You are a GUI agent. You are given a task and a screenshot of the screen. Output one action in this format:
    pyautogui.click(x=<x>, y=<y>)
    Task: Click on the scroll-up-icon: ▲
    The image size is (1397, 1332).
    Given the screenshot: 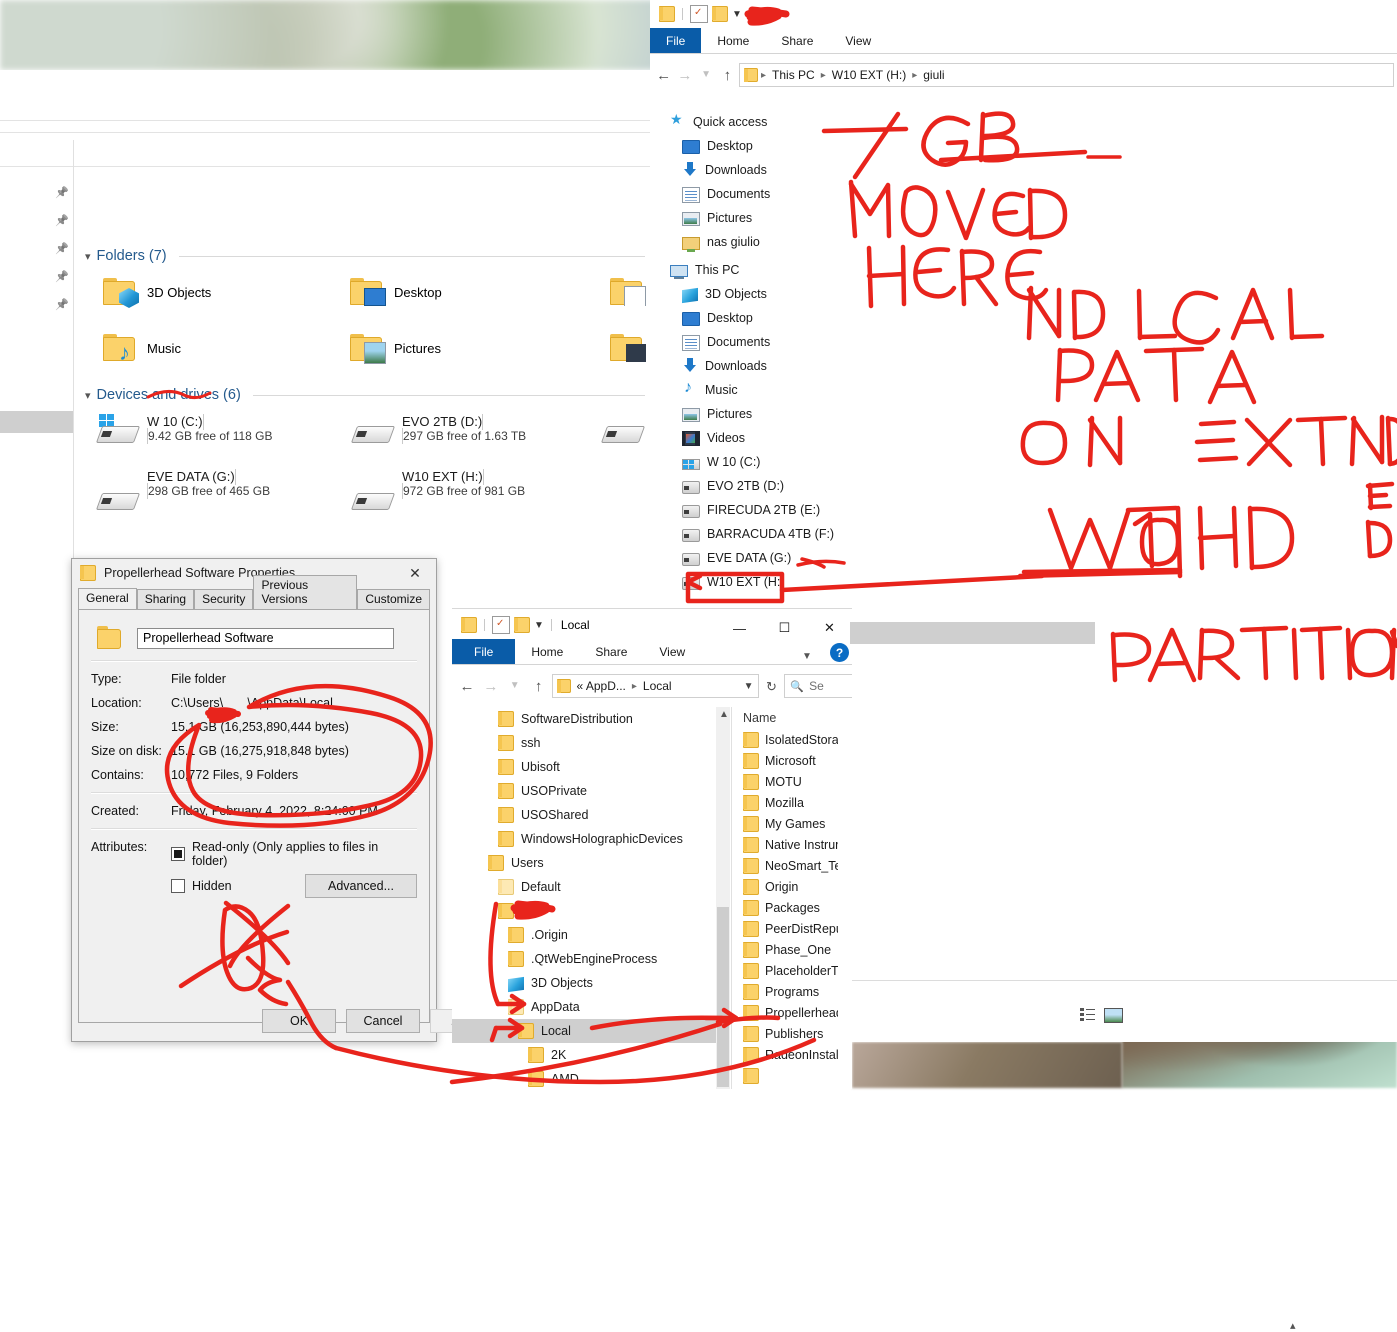 What is the action you would take?
    pyautogui.click(x=724, y=714)
    